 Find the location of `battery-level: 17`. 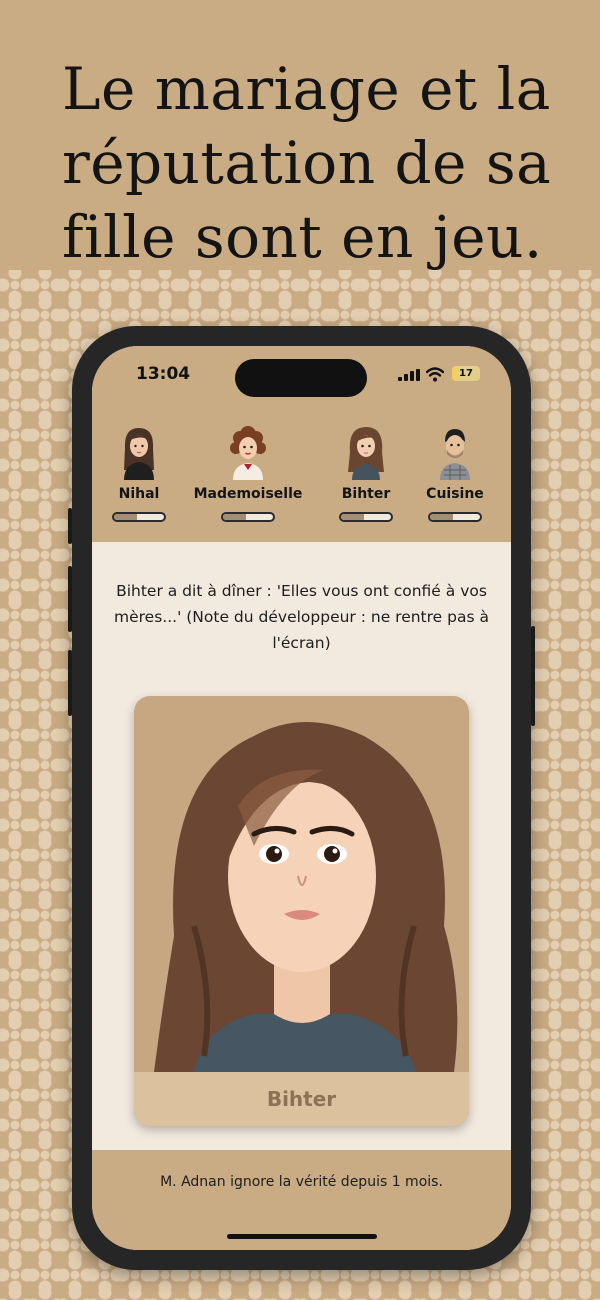

battery-level: 17 is located at coordinates (466, 373).